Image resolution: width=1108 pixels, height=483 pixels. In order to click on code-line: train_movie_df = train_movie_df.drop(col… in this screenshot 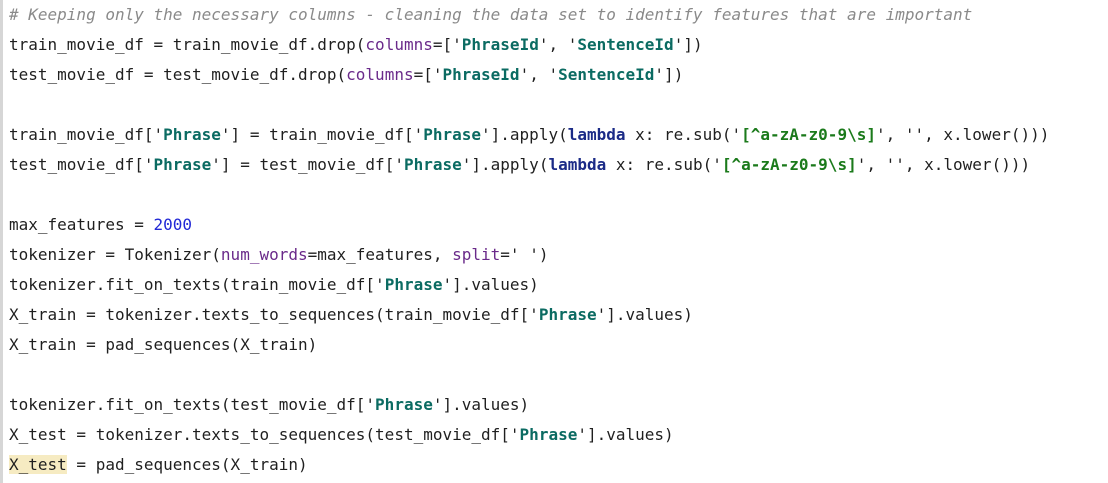, I will do `click(529, 45)`.